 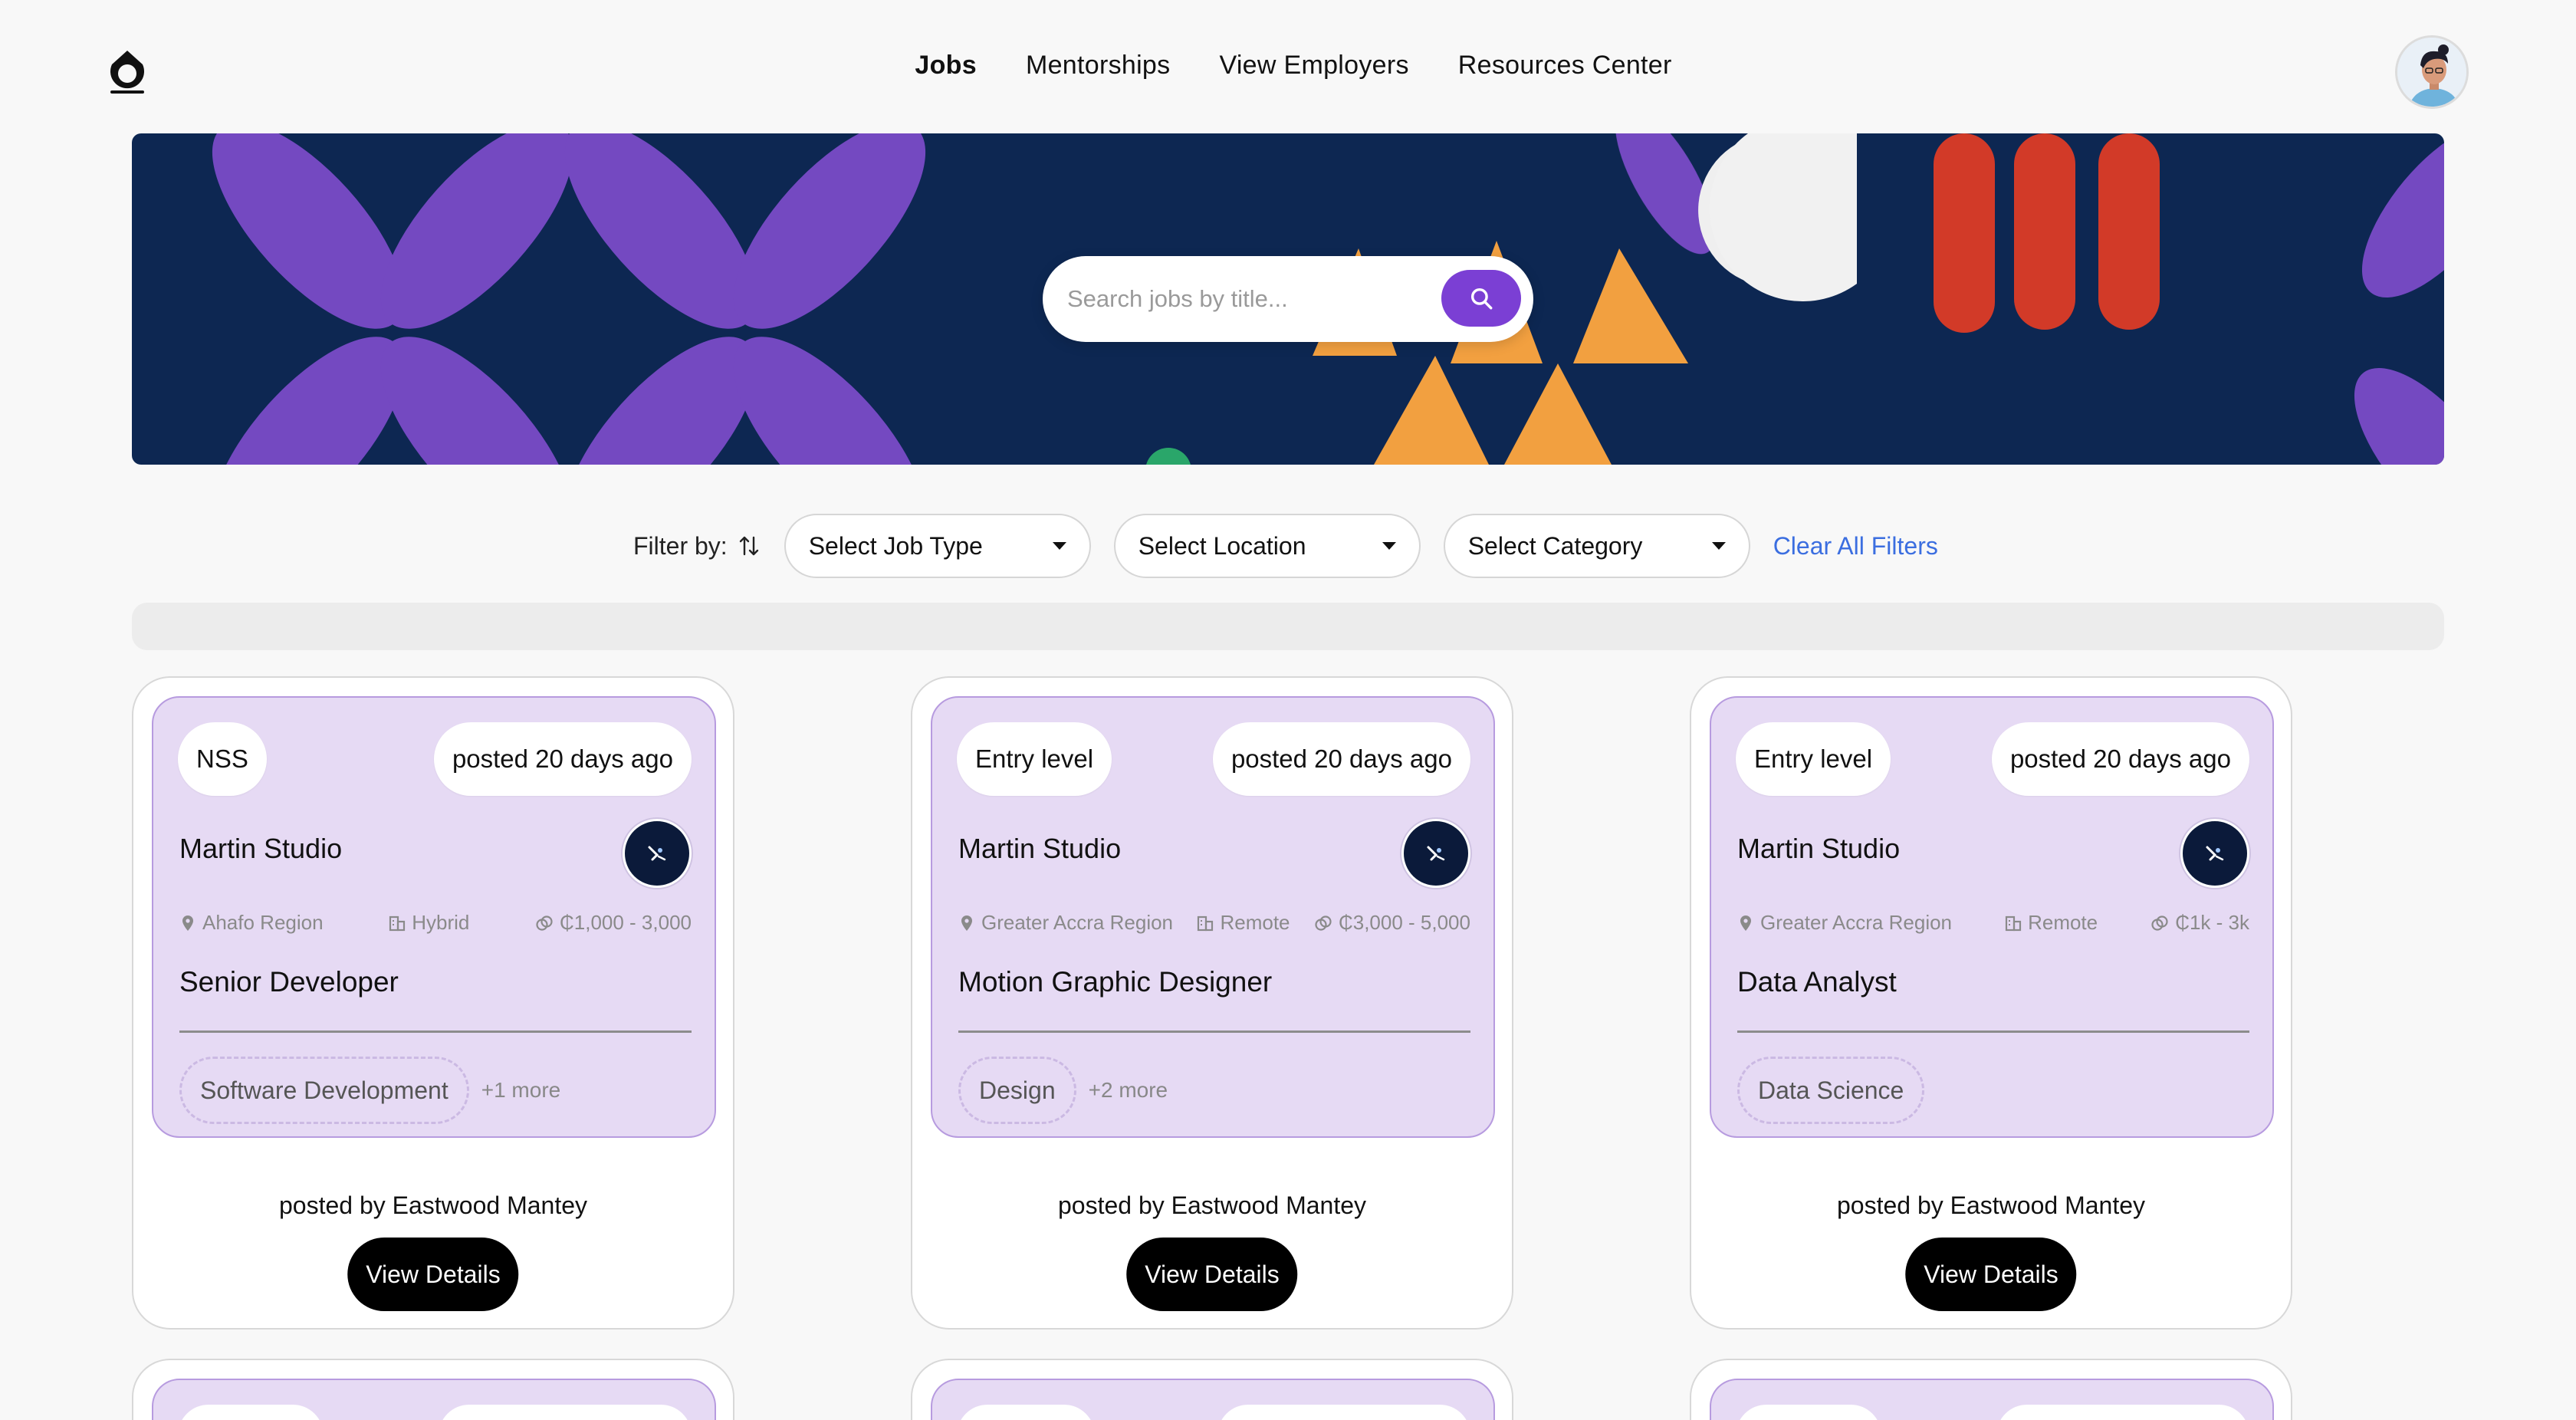 I want to click on job-meta: Greater Accra Region Remote ₵1k - 3k, so click(x=1993, y=923).